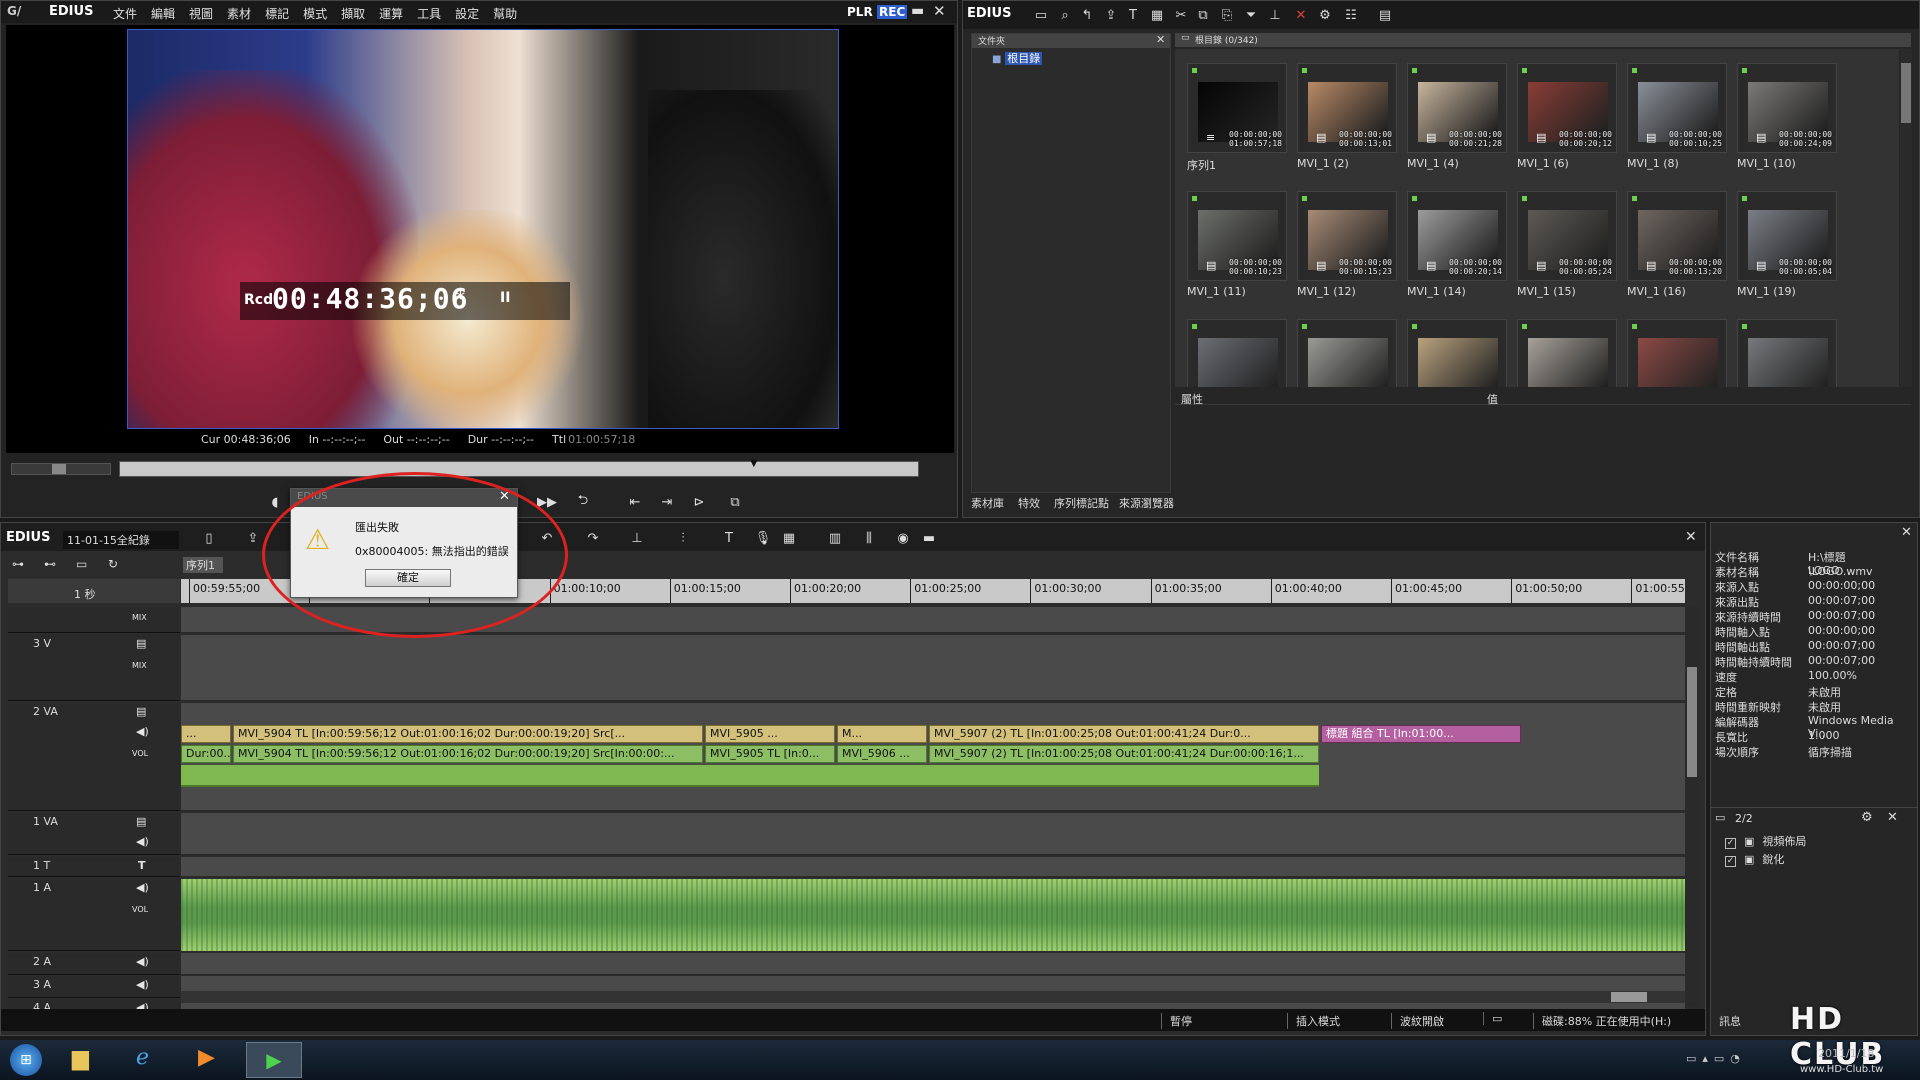 This screenshot has width=1920, height=1080. Describe the element at coordinates (1087, 15) in the screenshot. I see `up-folder-icon: ↰` at that location.